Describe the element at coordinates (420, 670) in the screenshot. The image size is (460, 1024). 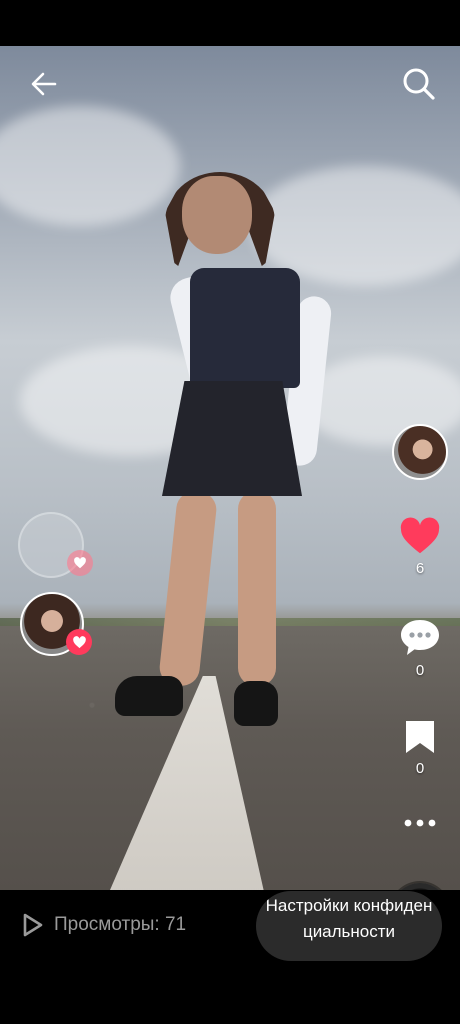
I see `comment-count: 0` at that location.